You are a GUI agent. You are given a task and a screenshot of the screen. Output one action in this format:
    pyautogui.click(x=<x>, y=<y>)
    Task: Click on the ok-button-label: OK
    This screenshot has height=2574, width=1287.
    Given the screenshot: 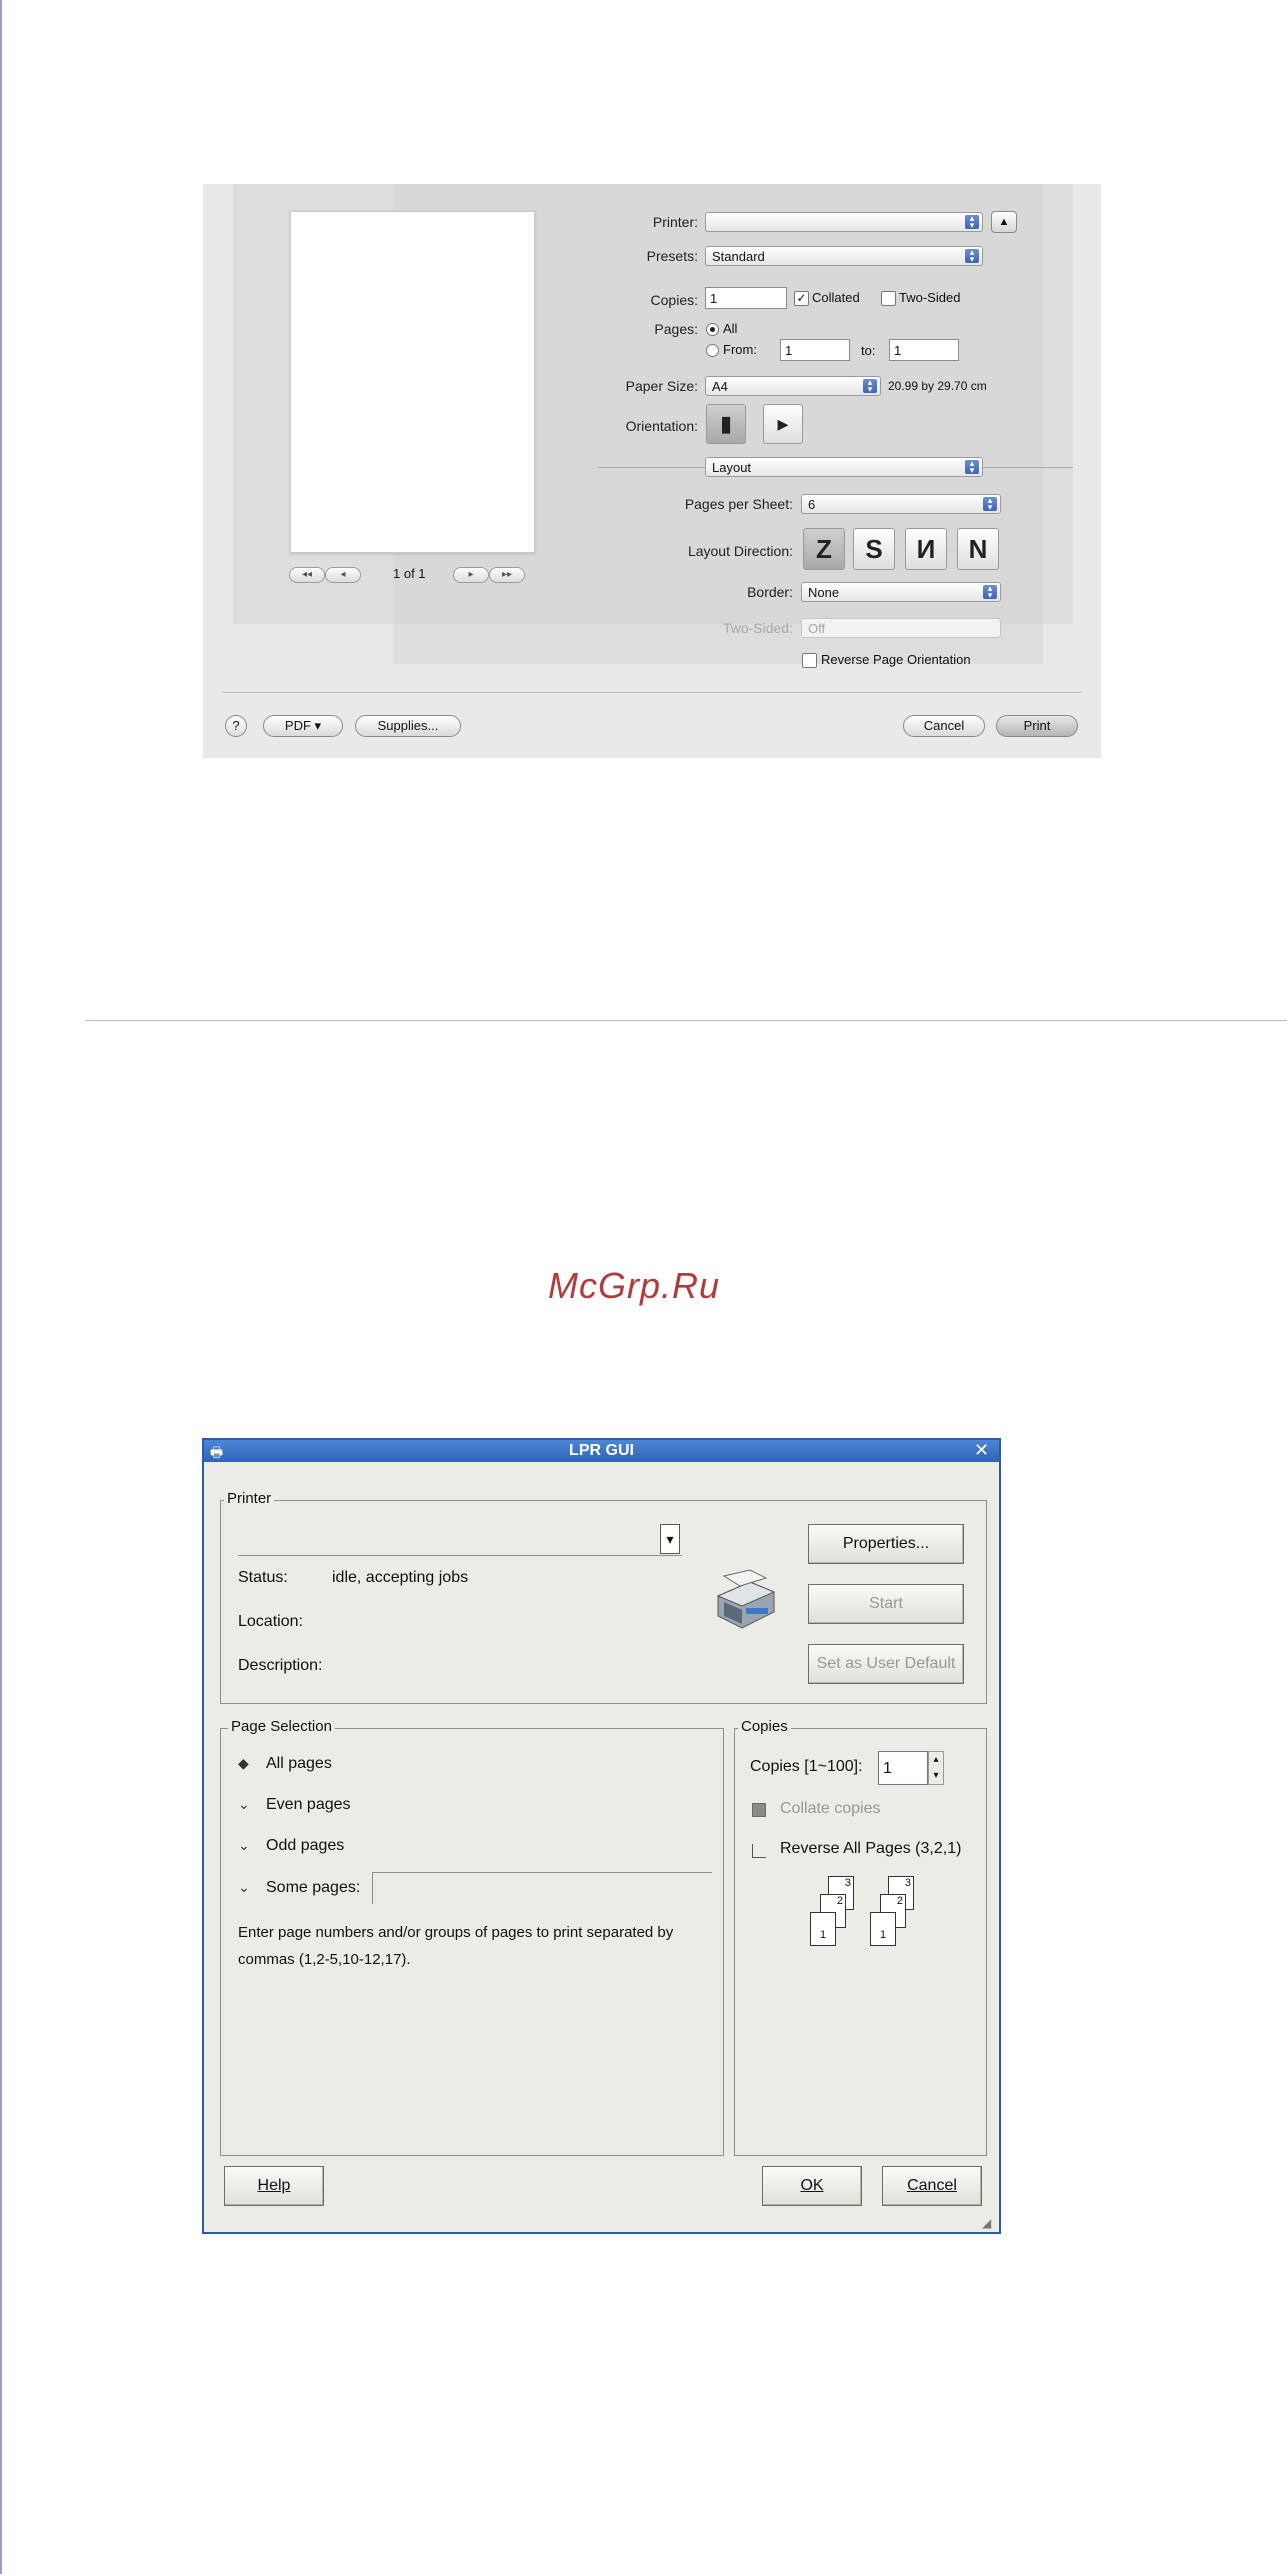 What is the action you would take?
    pyautogui.click(x=812, y=2185)
    